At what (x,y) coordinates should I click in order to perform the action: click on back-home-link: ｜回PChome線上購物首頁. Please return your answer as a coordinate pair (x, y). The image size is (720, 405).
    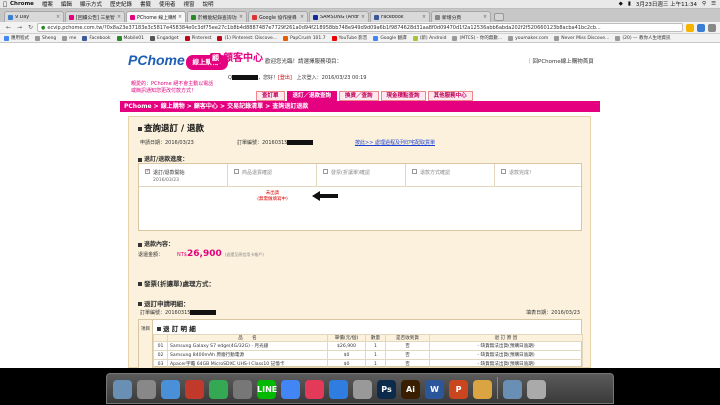
    Looking at the image, I should click on (560, 61).